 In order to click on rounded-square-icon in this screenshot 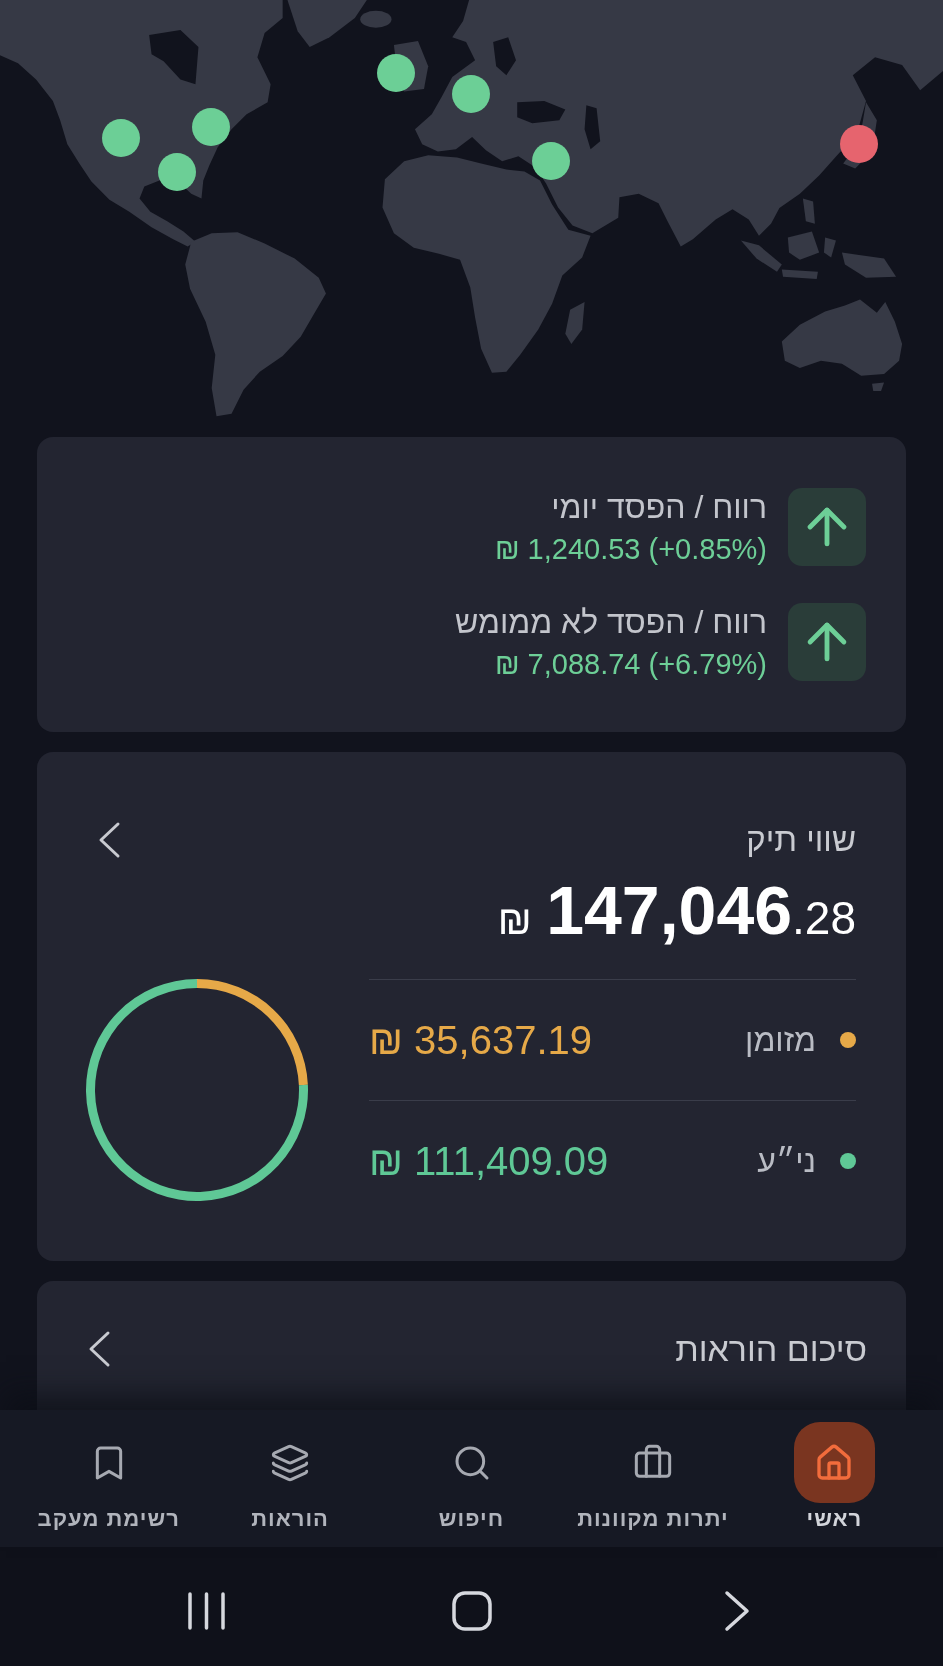, I will do `click(471, 1610)`.